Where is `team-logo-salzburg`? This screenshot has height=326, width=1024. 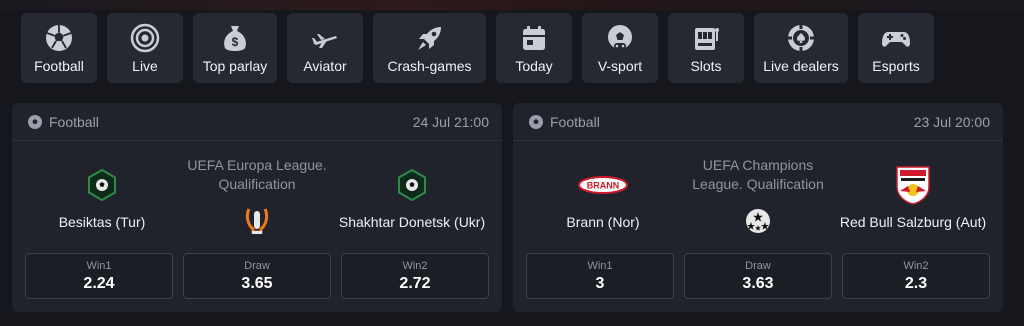 team-logo-salzburg is located at coordinates (913, 185).